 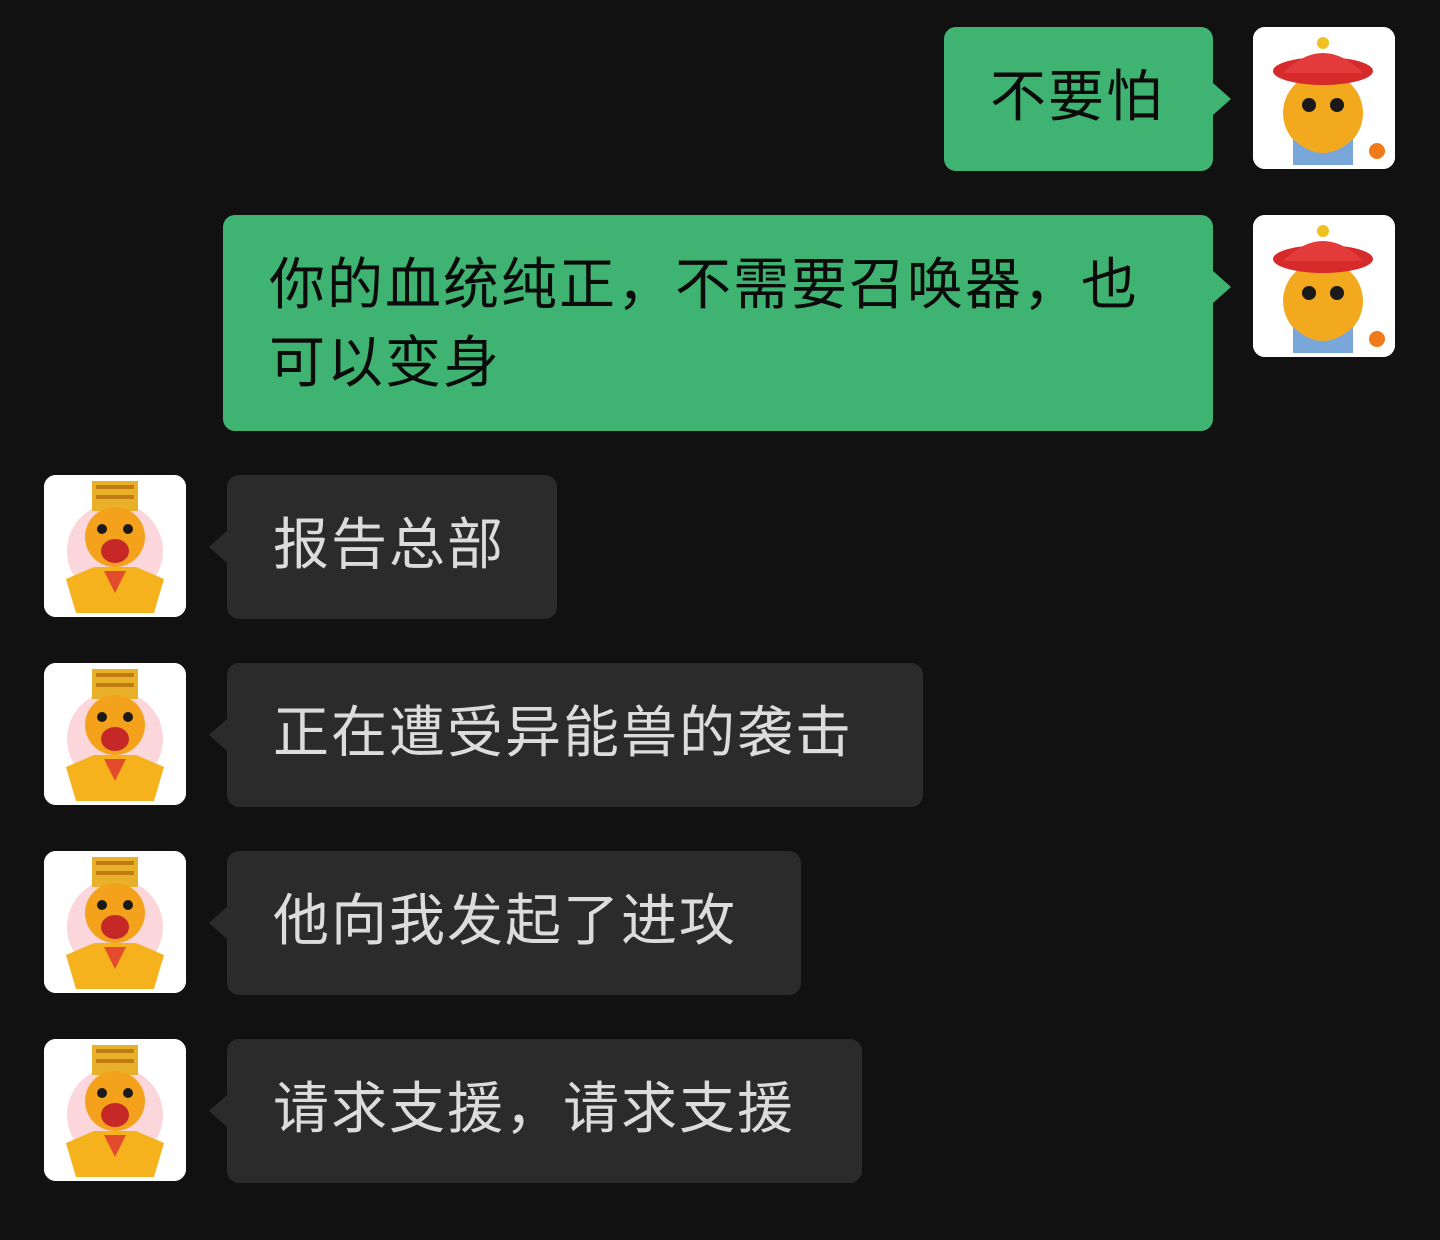 I want to click on message-bubble-incoming: 正在遭受异能兽的袭击, so click(x=566, y=735).